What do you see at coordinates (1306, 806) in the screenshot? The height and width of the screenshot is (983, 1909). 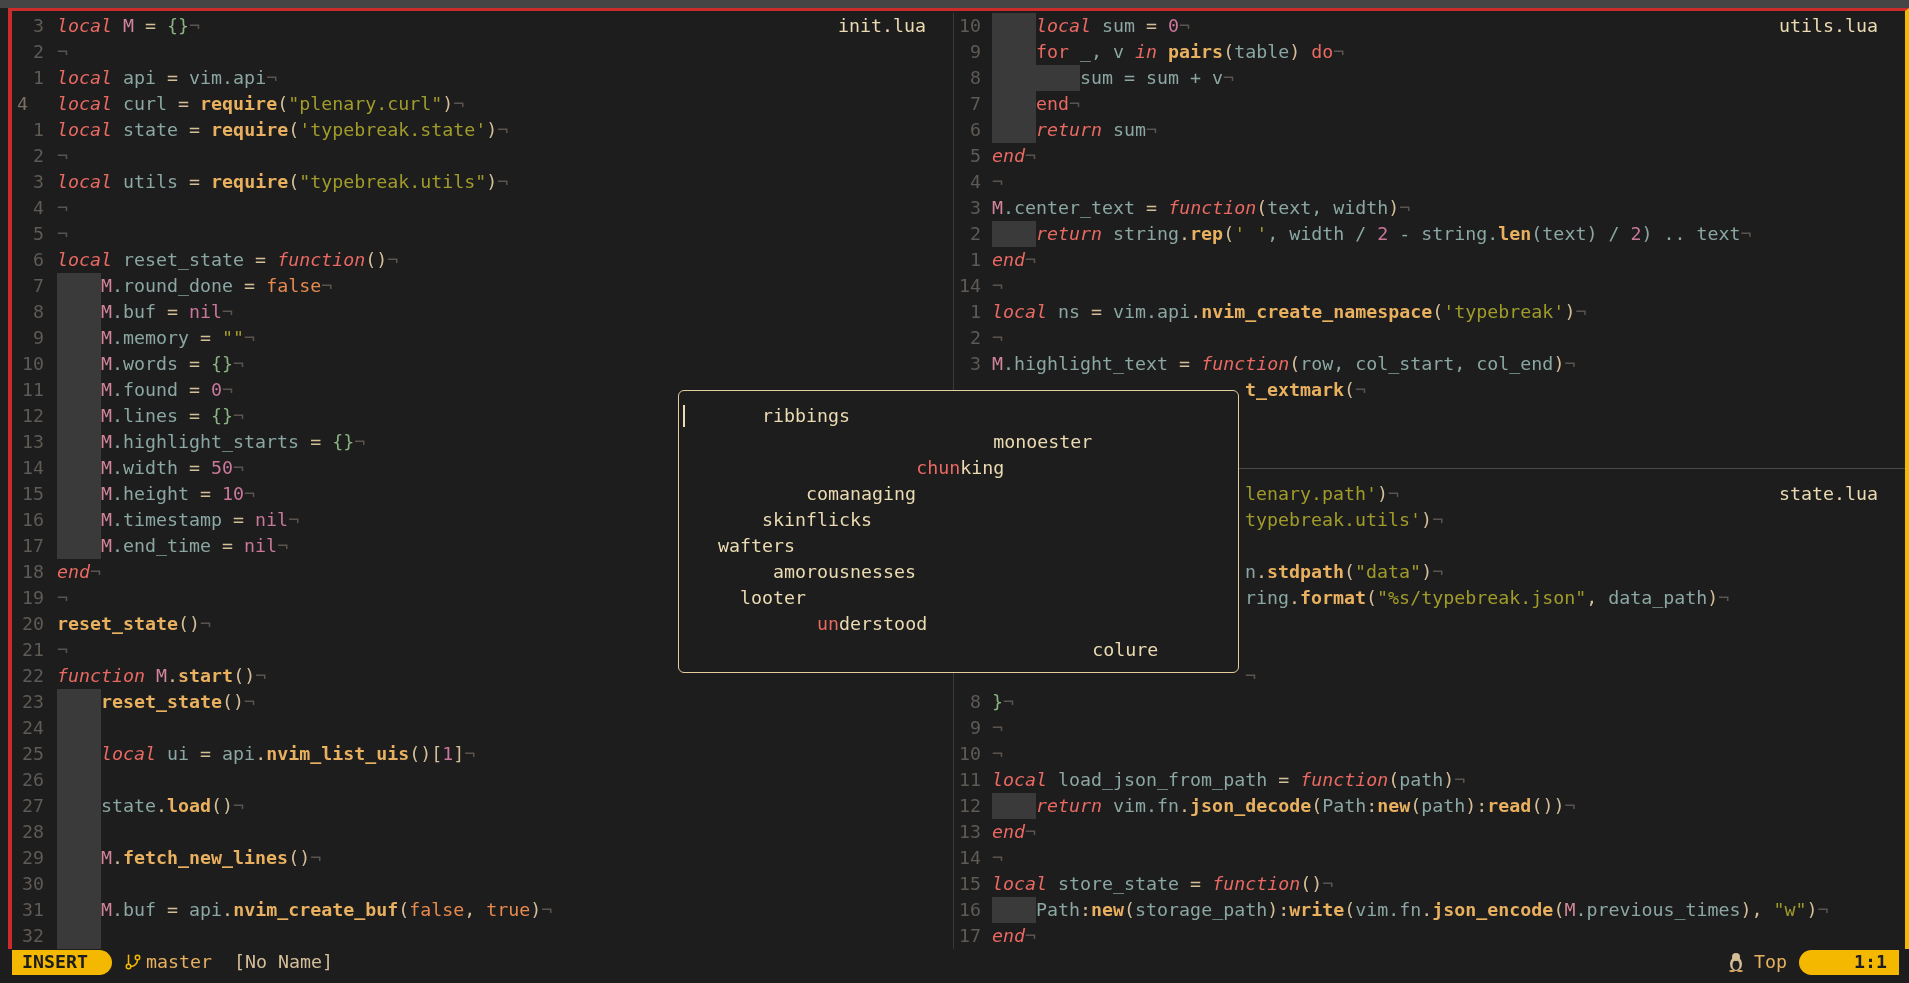 I see `code-line: return vim.fn.json_decode(Path:new(path):read())¬` at bounding box center [1306, 806].